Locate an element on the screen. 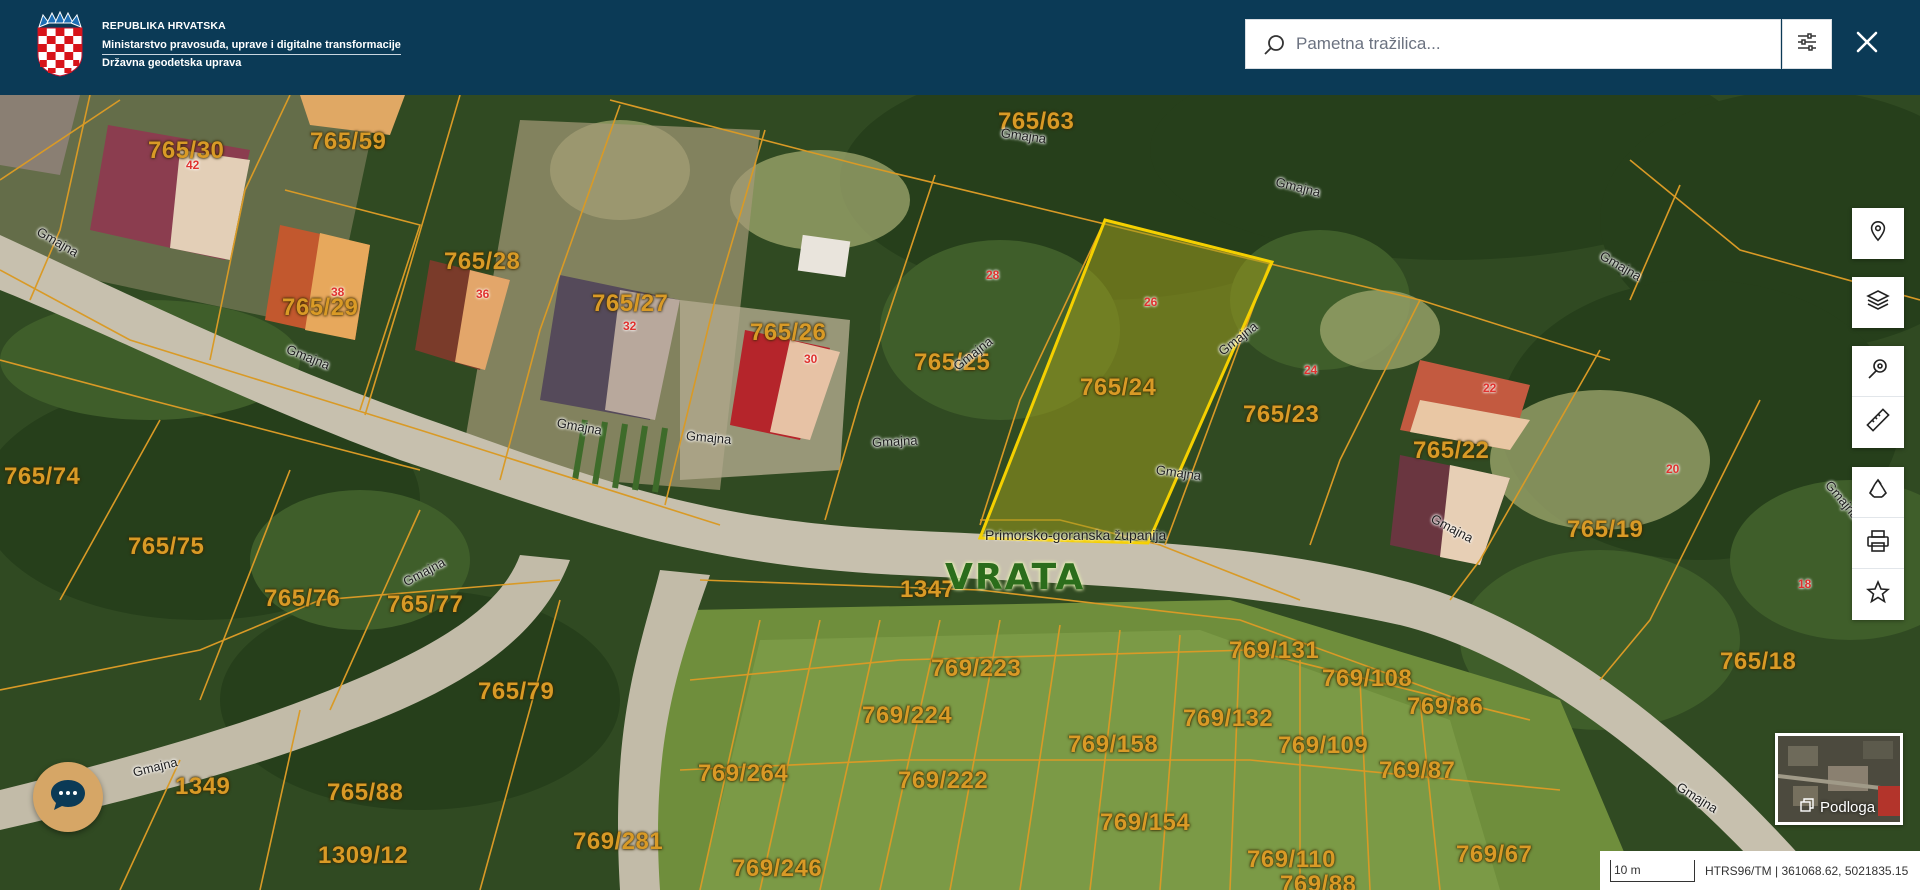 The image size is (1920, 890). layers-button is located at coordinates (1878, 302).